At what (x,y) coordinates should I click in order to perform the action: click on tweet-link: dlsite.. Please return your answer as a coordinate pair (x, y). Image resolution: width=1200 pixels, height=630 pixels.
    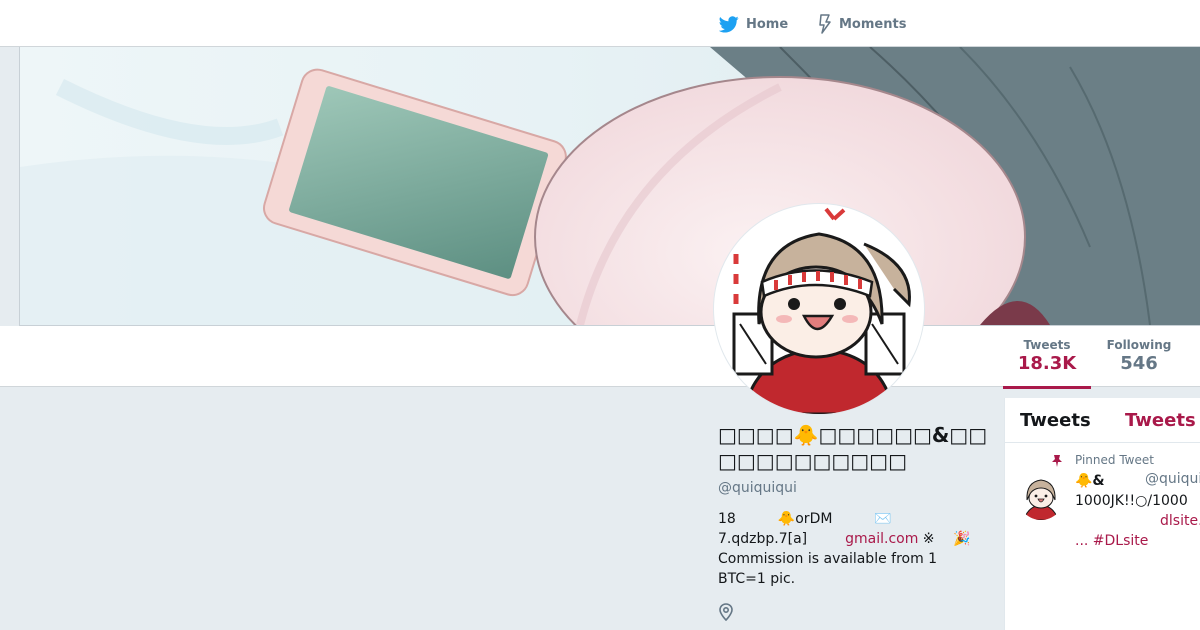
    Looking at the image, I should click on (1180, 521).